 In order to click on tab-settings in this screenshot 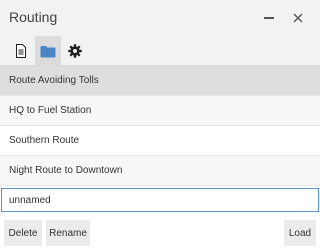, I will do `click(75, 51)`.